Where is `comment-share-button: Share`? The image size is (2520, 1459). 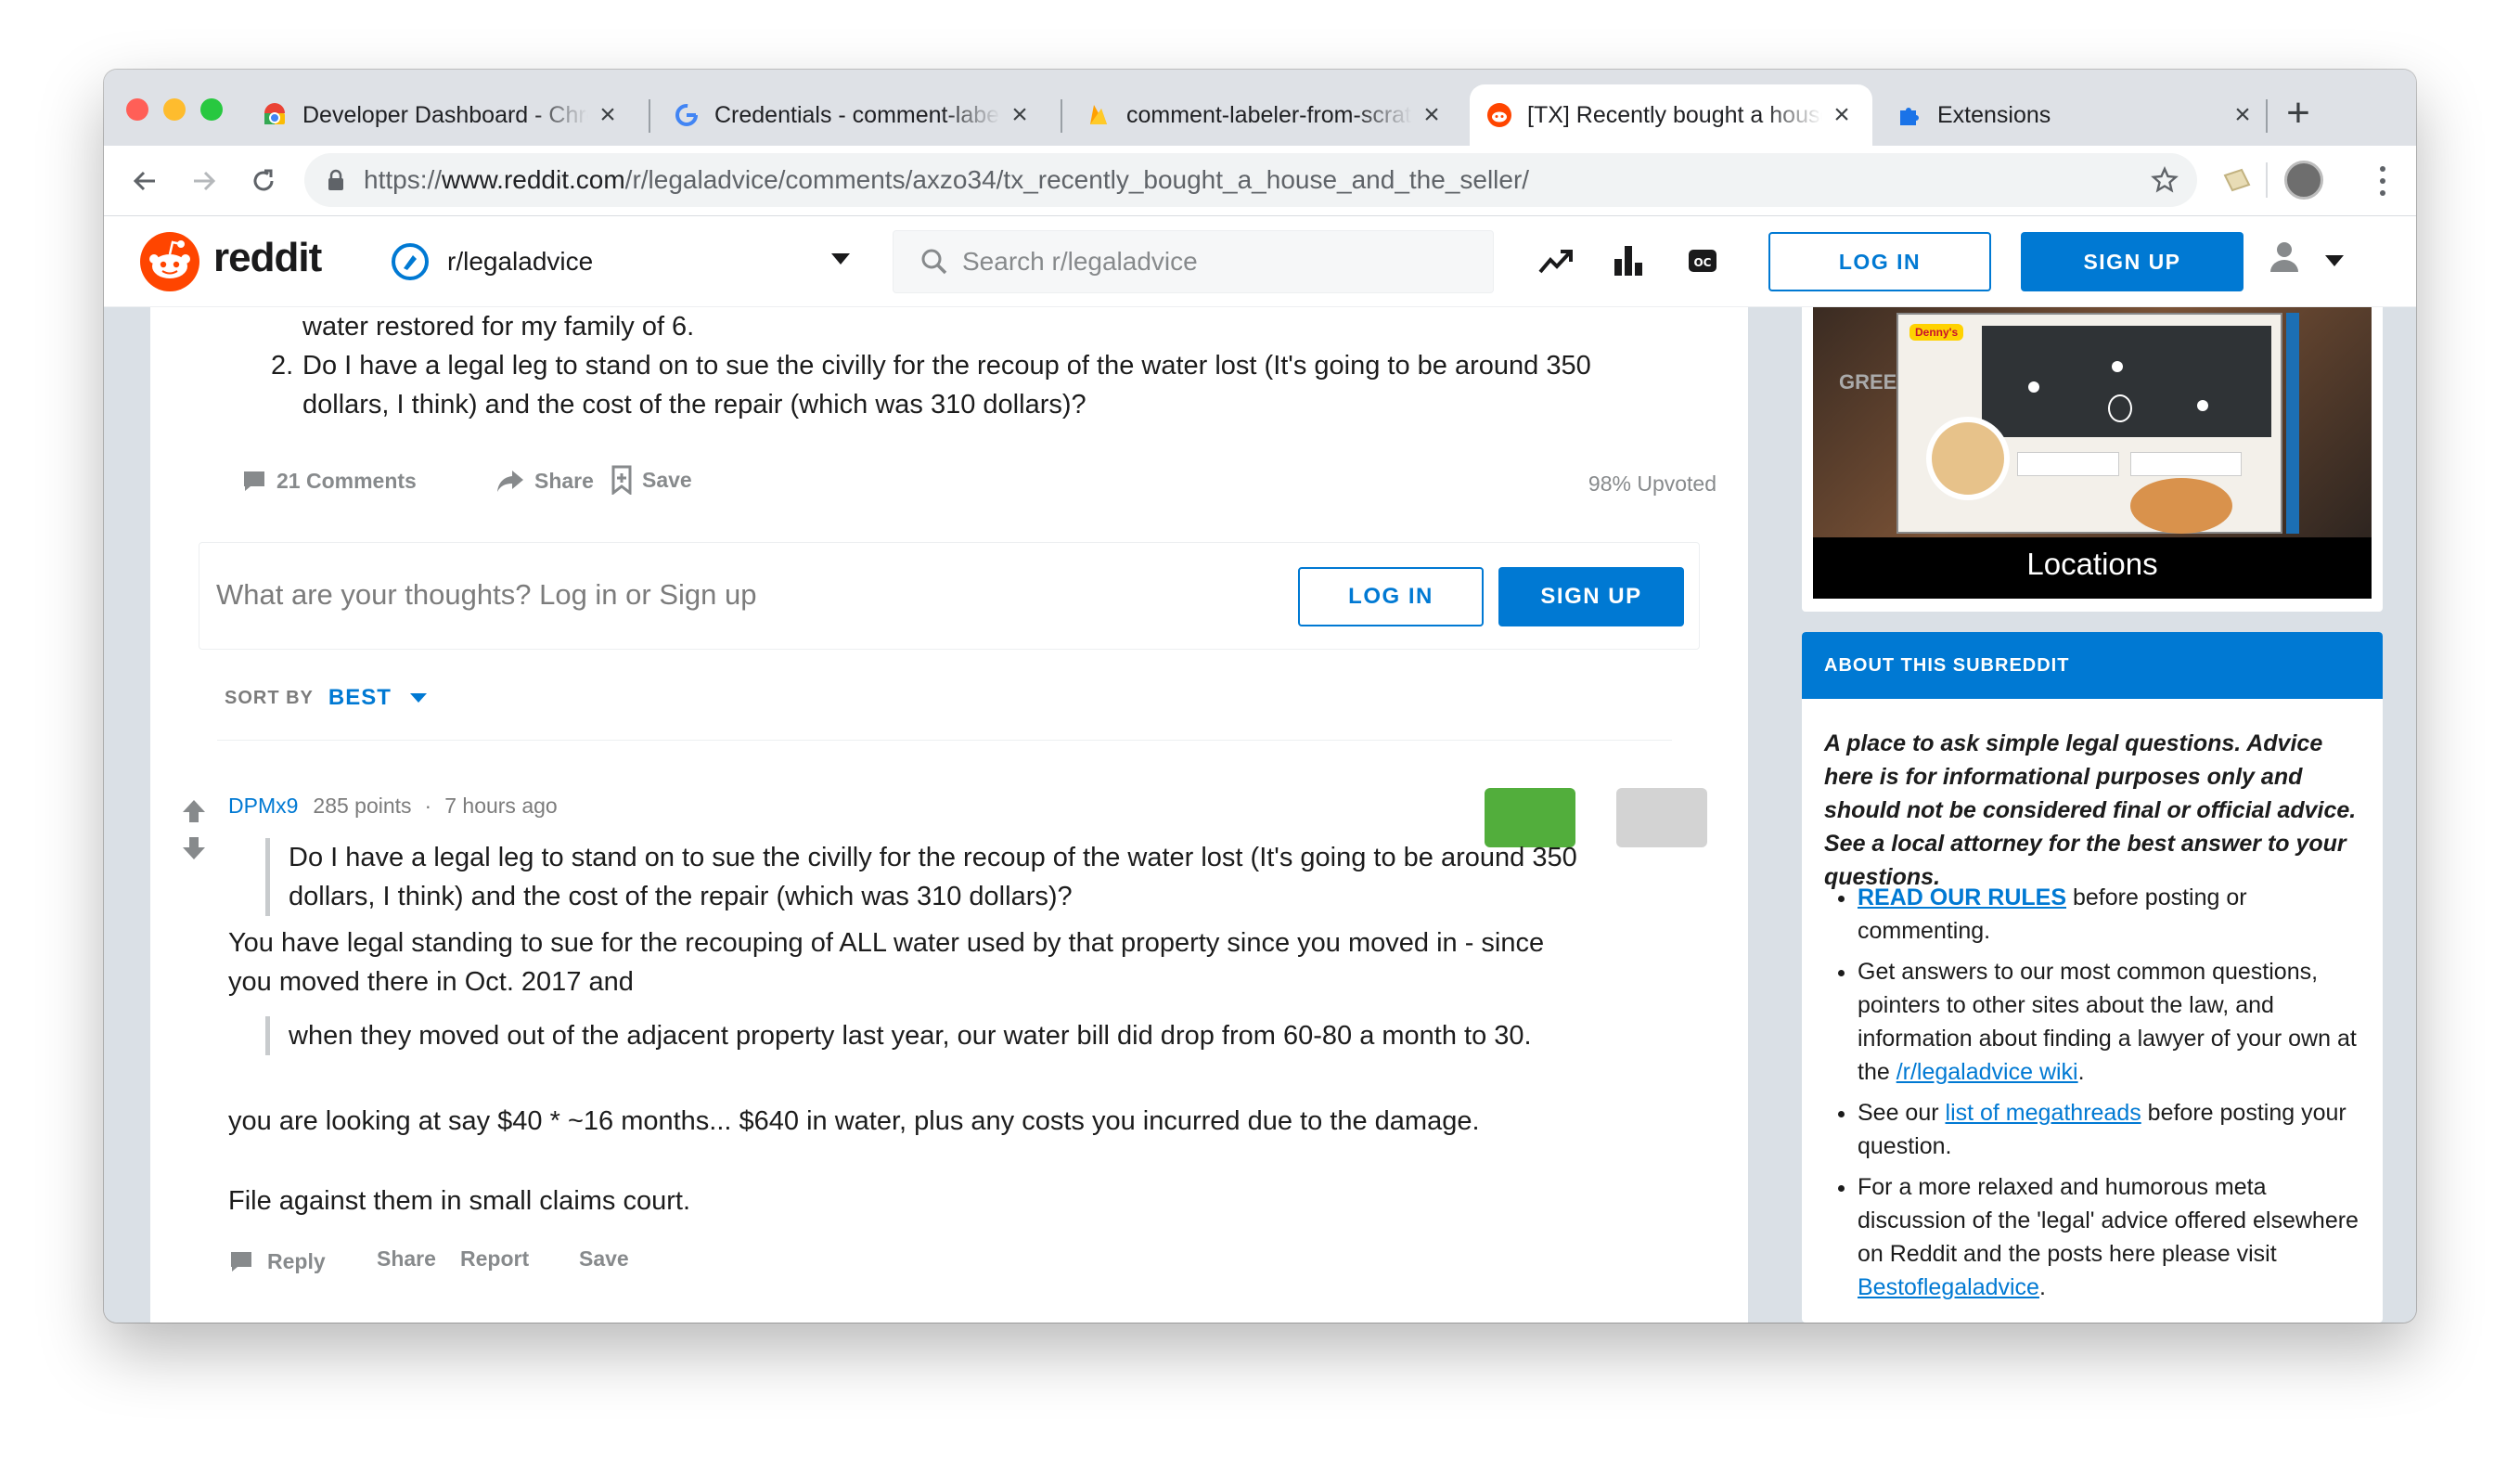
comment-share-button: Share is located at coordinates (406, 1259).